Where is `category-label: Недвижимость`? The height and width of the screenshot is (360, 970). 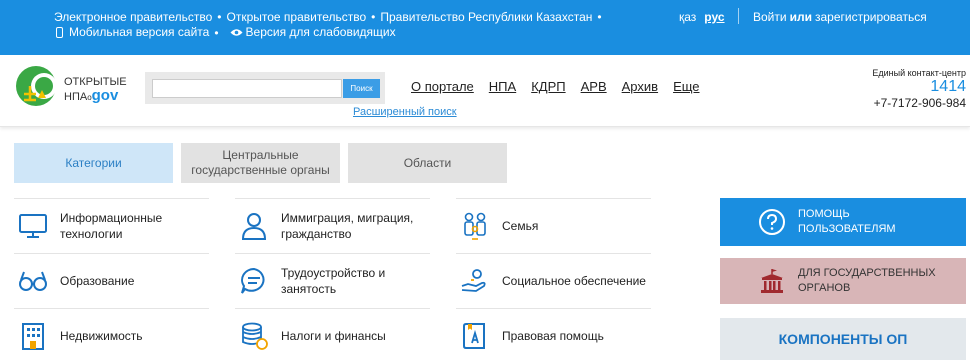
category-label: Недвижимость is located at coordinates (101, 336).